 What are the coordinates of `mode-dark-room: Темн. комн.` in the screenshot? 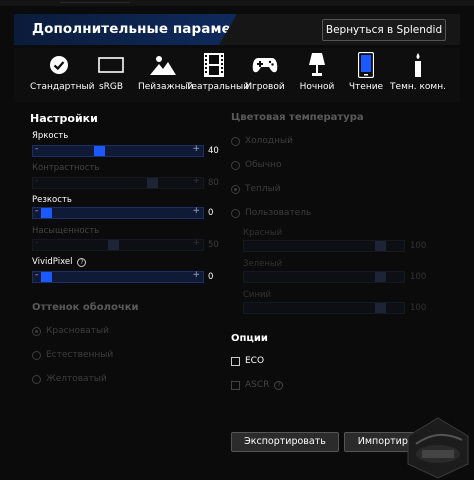 It's located at (418, 71).